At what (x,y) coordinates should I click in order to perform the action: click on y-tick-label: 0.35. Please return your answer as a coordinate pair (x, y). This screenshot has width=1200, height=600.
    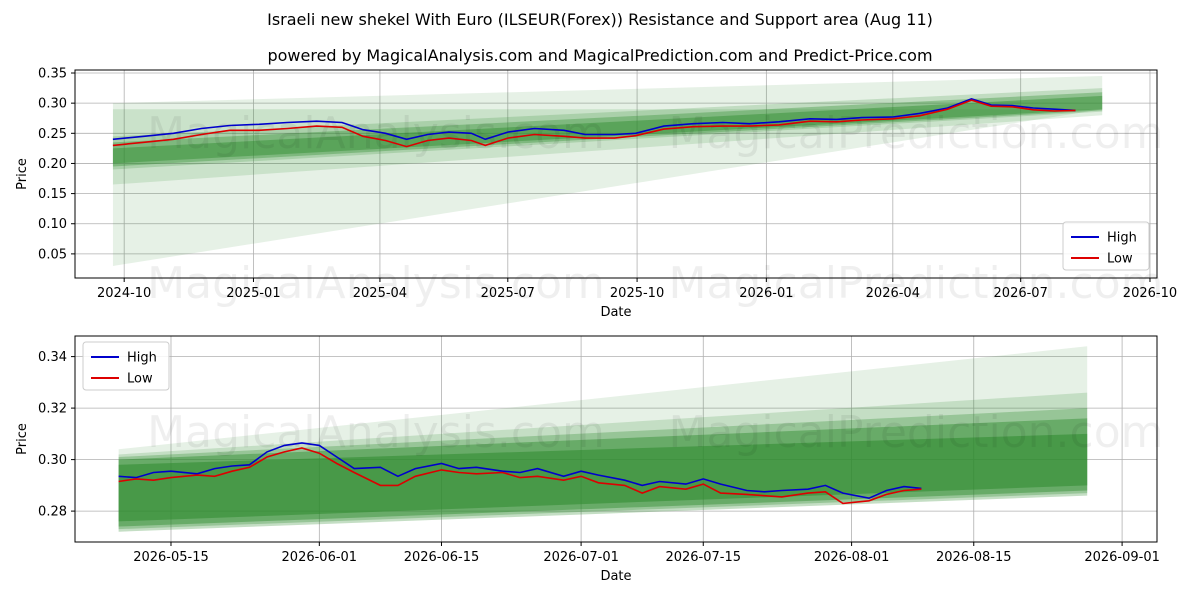
    Looking at the image, I should click on (52, 74).